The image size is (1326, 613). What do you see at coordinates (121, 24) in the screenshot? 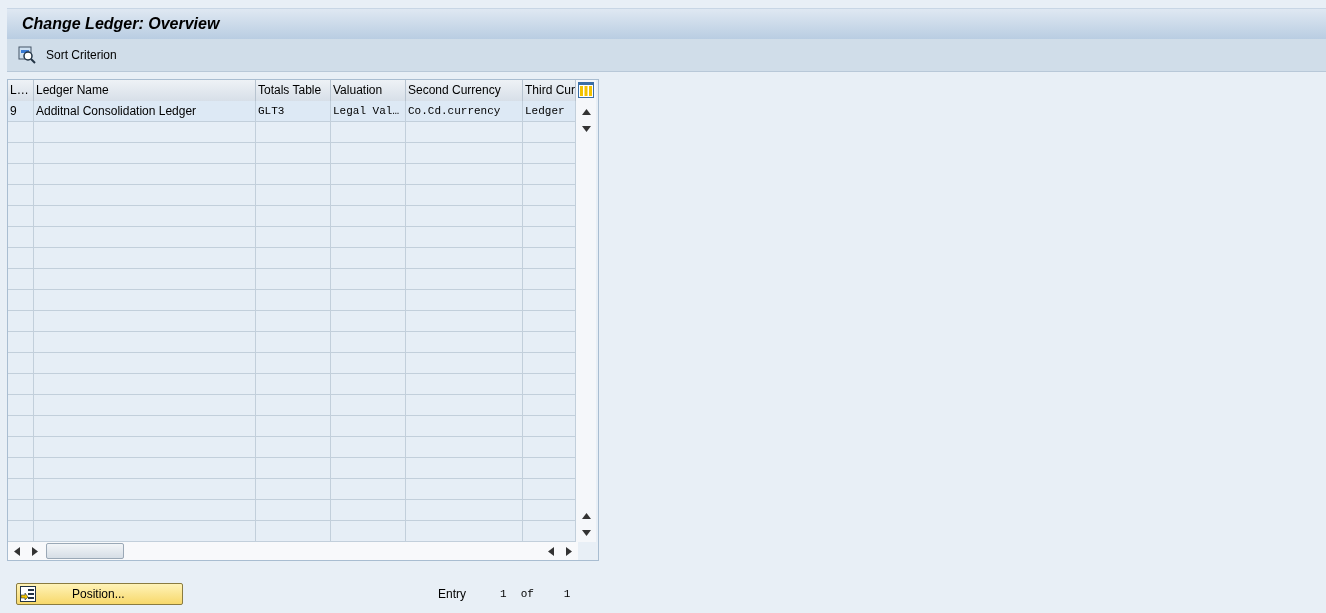
I see `window-title: Change Ledger: Overview` at bounding box center [121, 24].